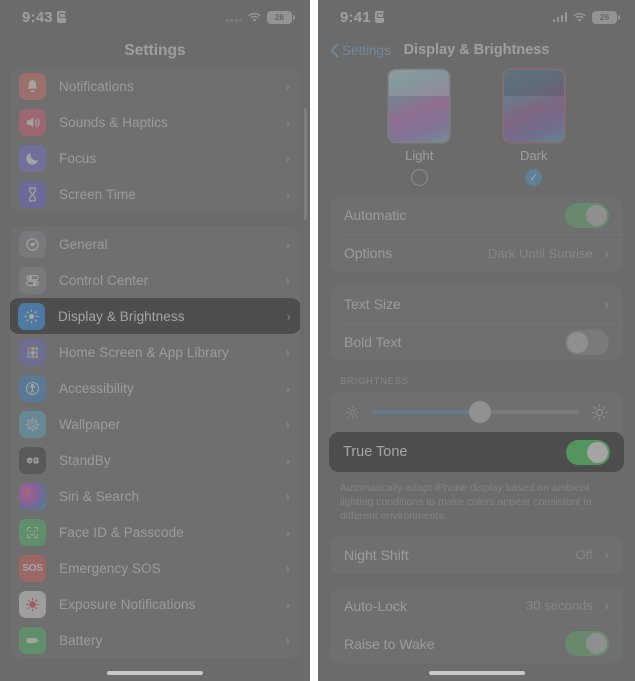  What do you see at coordinates (155, 352) in the screenshot?
I see `sidebar-item-home-screen: Home Screen & App Library ›` at bounding box center [155, 352].